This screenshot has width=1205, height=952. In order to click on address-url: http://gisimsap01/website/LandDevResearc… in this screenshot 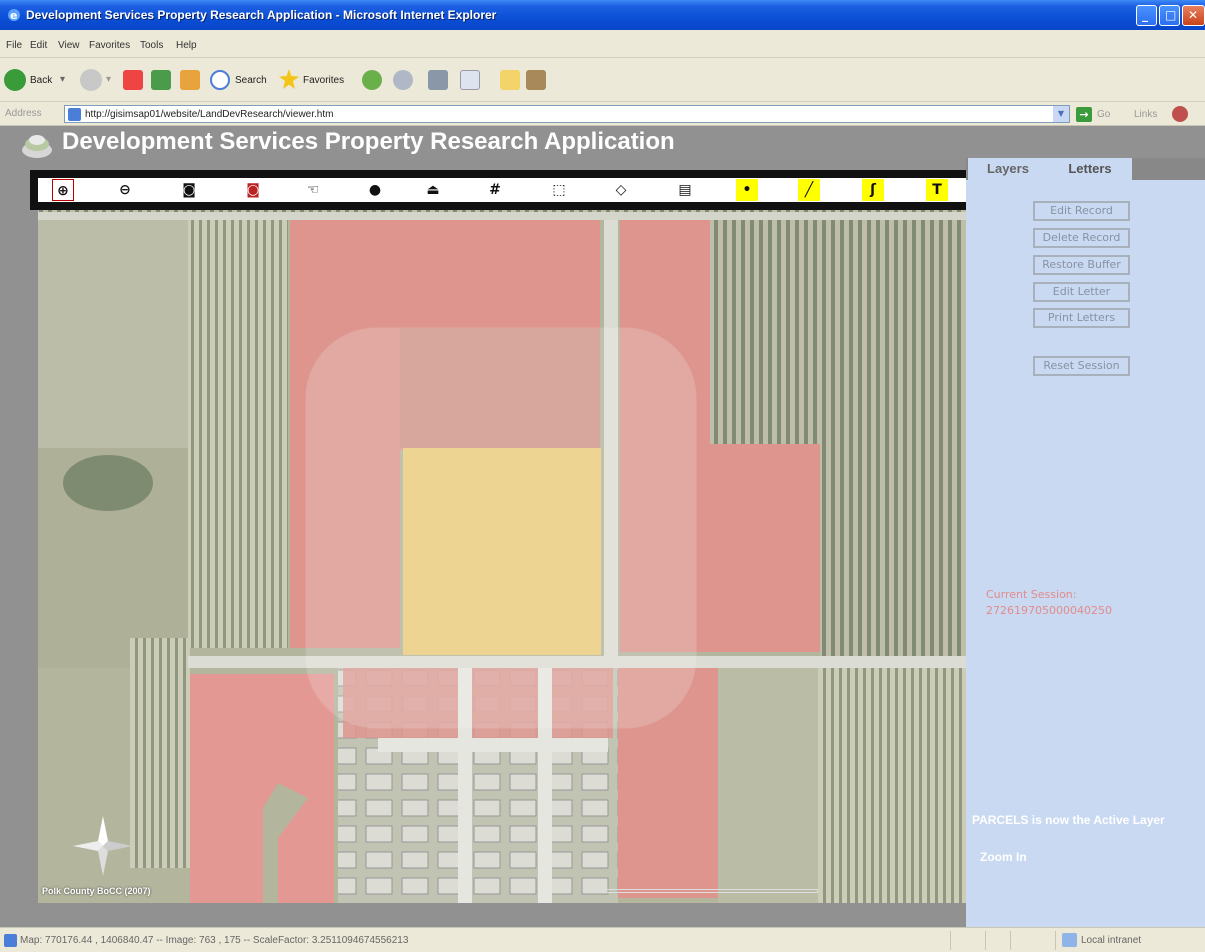, I will do `click(209, 114)`.